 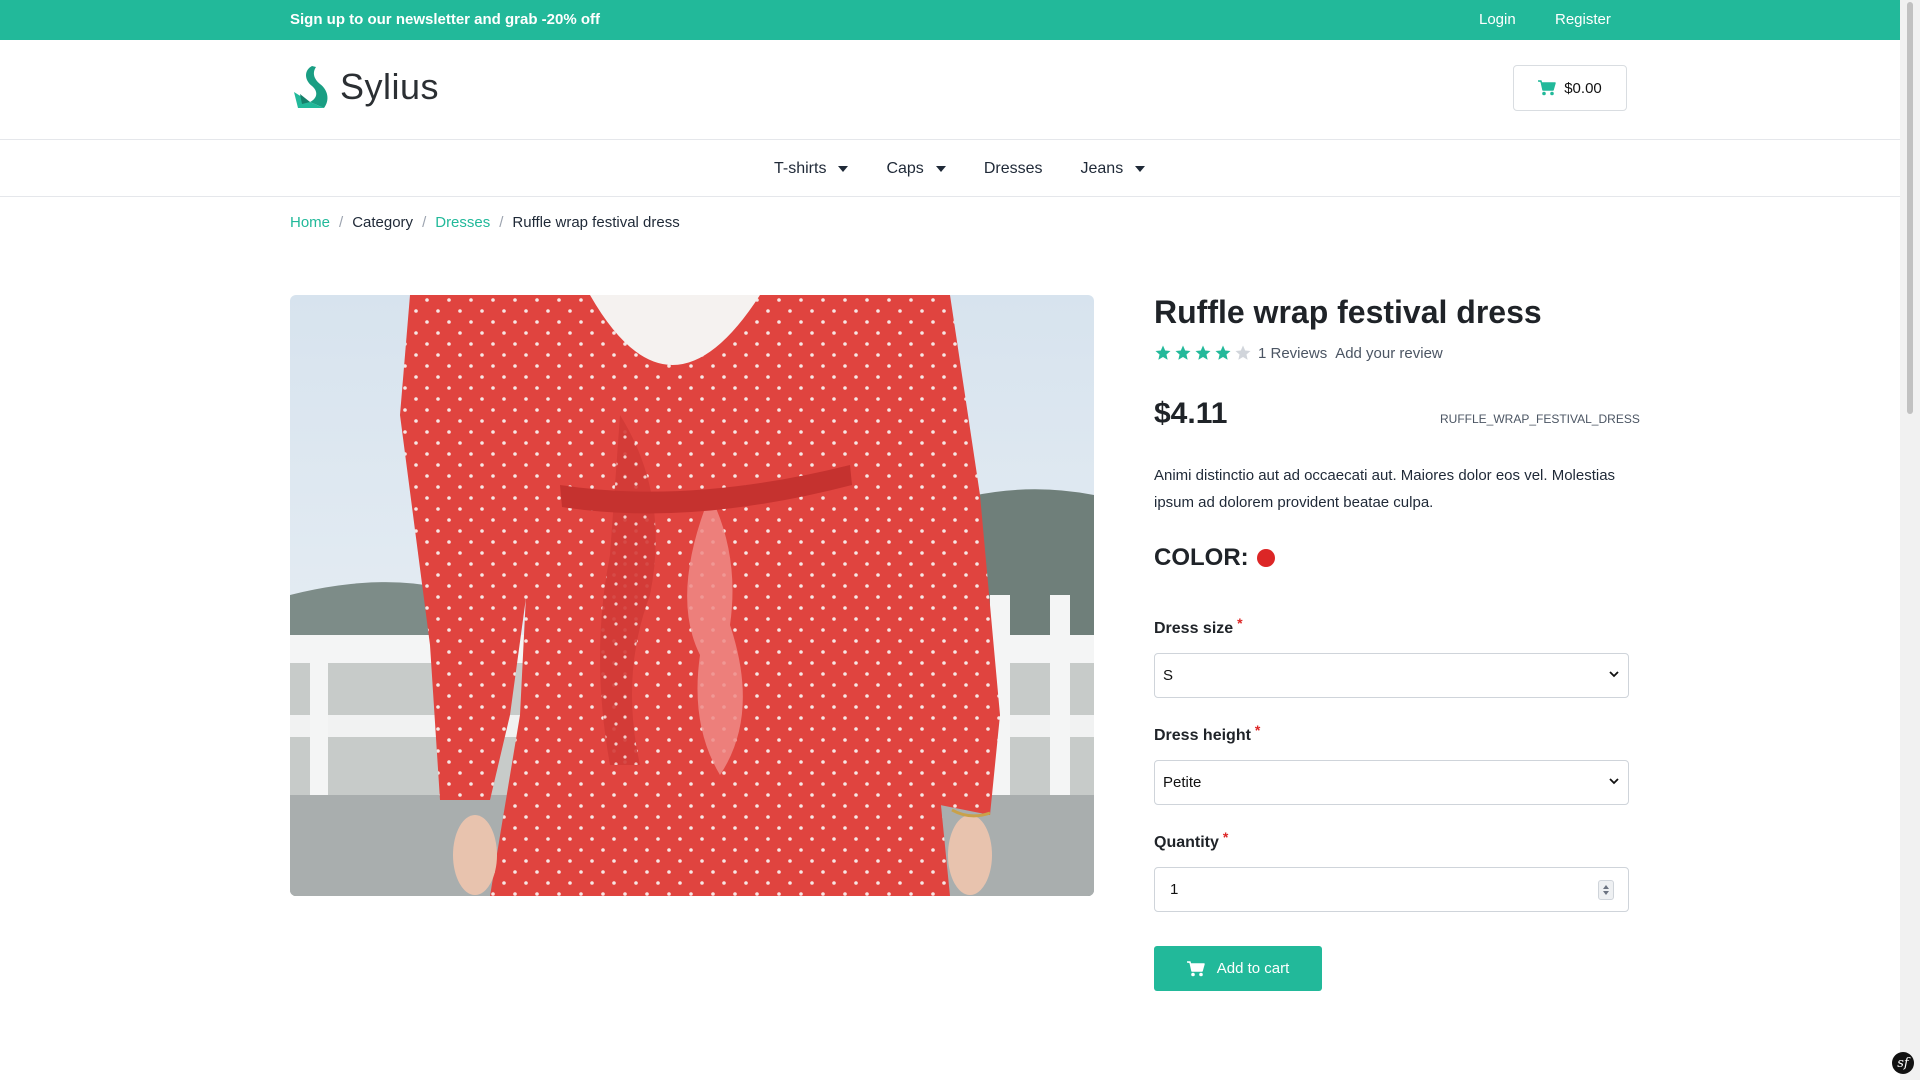 What do you see at coordinates (1202, 735) in the screenshot?
I see `dress-height-label-text: Dress height` at bounding box center [1202, 735].